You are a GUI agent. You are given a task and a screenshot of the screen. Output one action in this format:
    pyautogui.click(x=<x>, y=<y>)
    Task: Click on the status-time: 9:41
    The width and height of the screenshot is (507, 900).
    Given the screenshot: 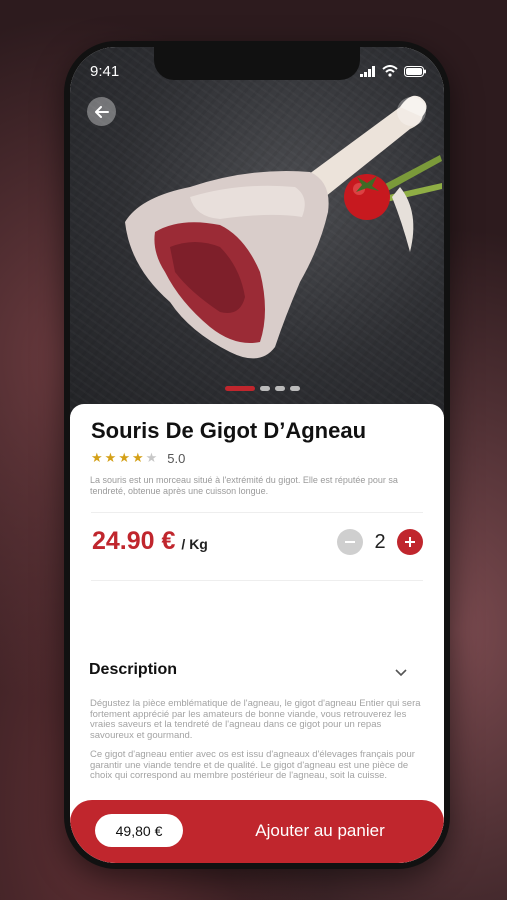 What is the action you would take?
    pyautogui.click(x=105, y=71)
    